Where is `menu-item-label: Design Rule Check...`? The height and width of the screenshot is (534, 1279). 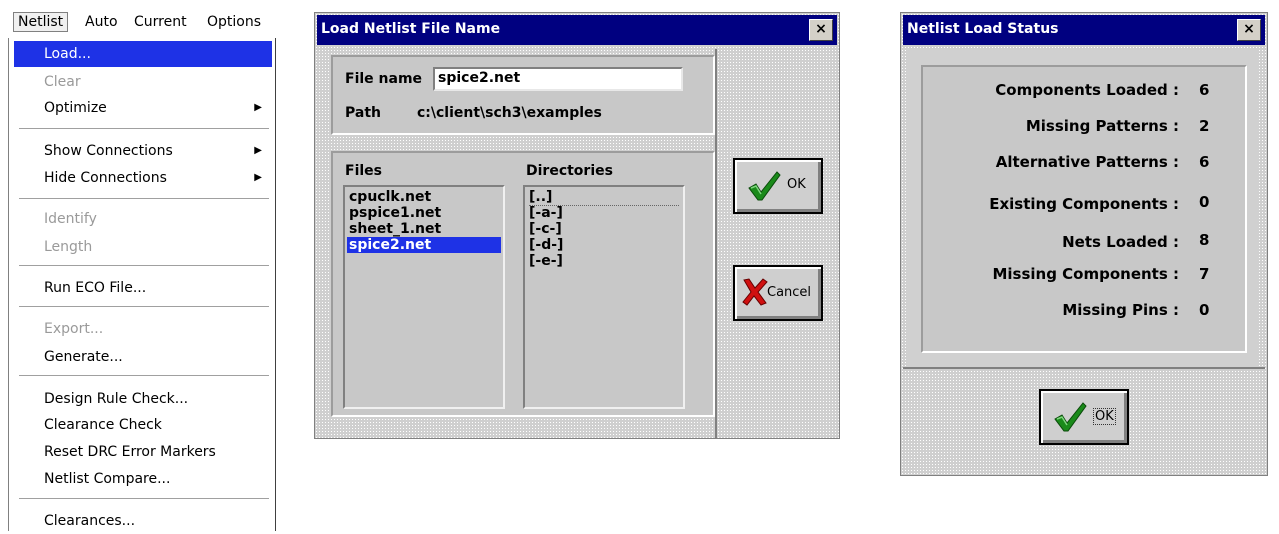 menu-item-label: Design Rule Check... is located at coordinates (116, 399).